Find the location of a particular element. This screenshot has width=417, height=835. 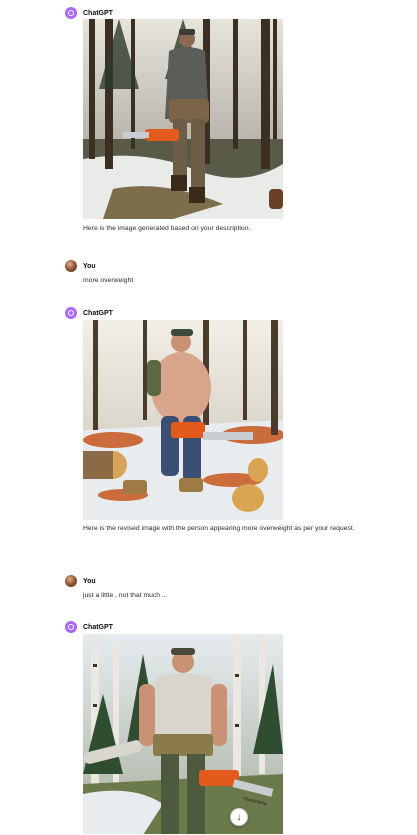

message-text: more overweight is located at coordinates (108, 280).